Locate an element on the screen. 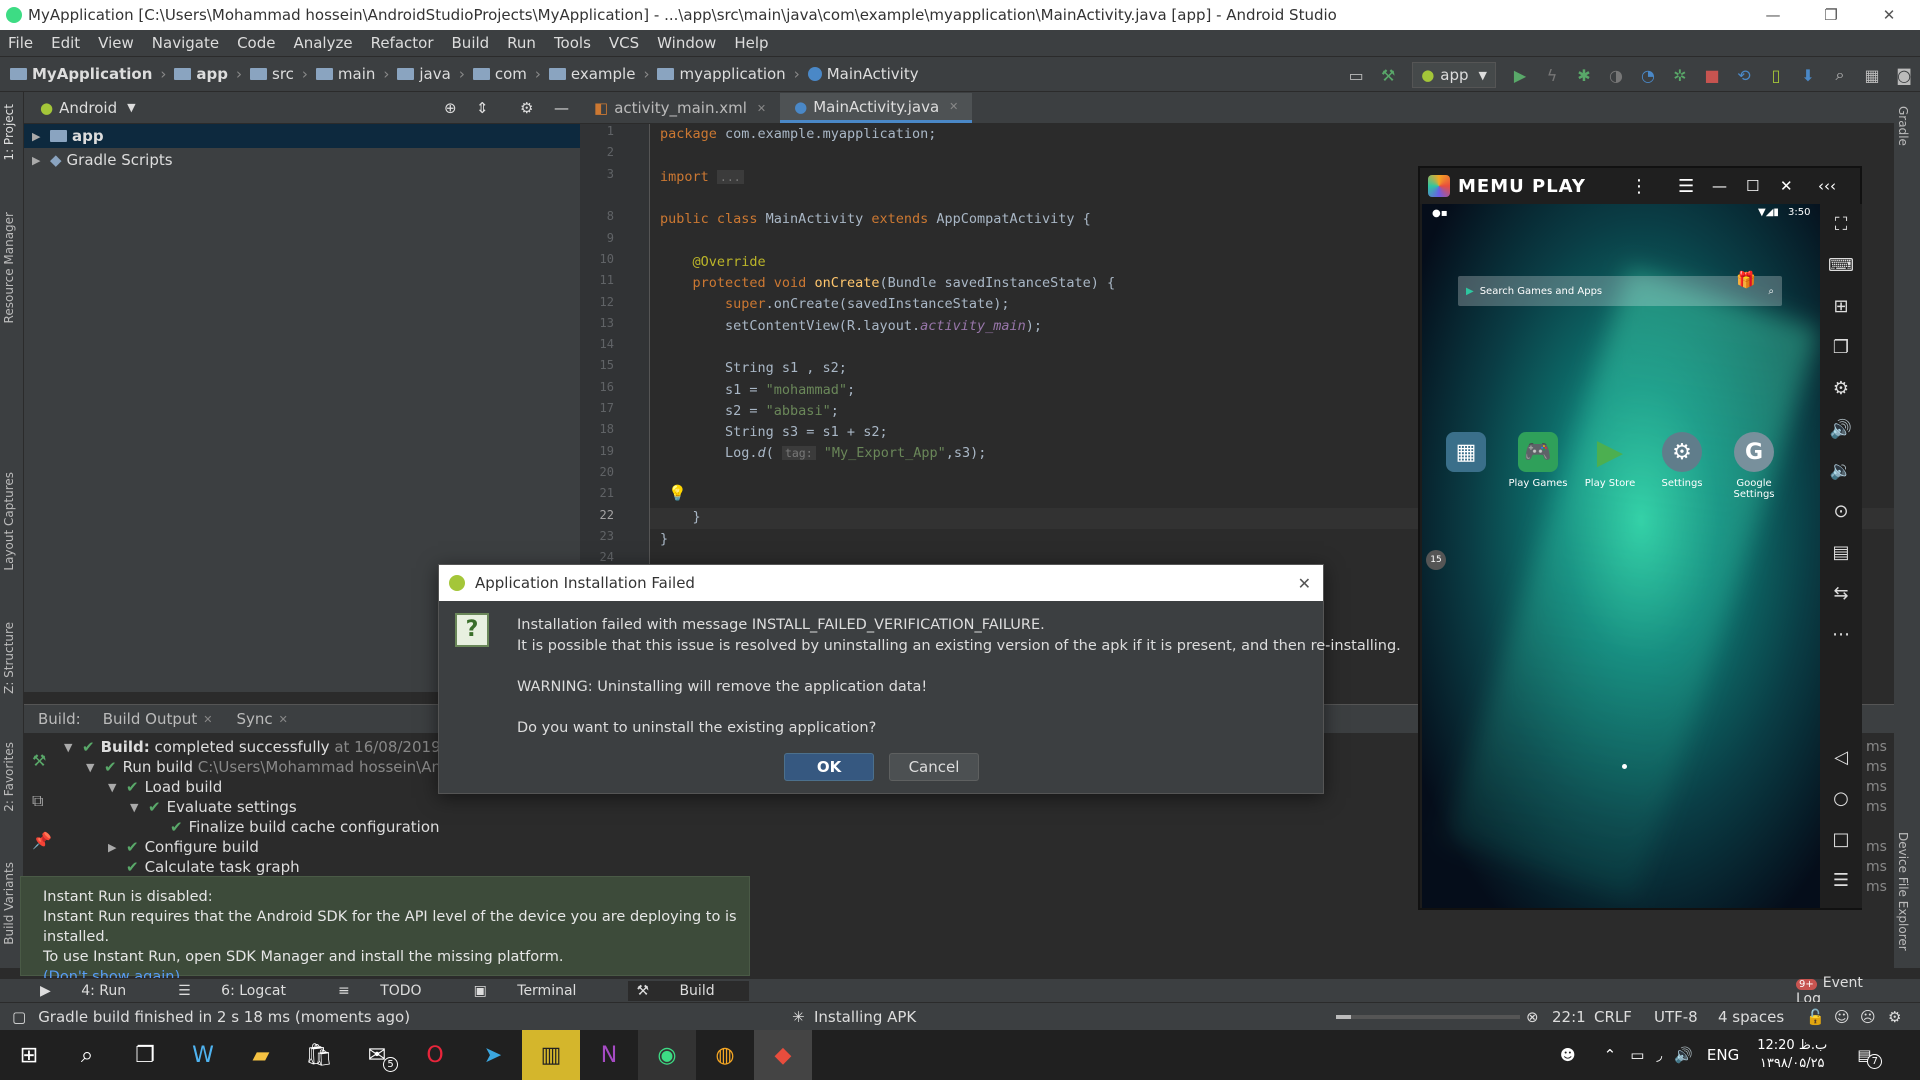 The width and height of the screenshot is (1920, 1080). apk-install-icon: ⊞ is located at coordinates (1840, 306).